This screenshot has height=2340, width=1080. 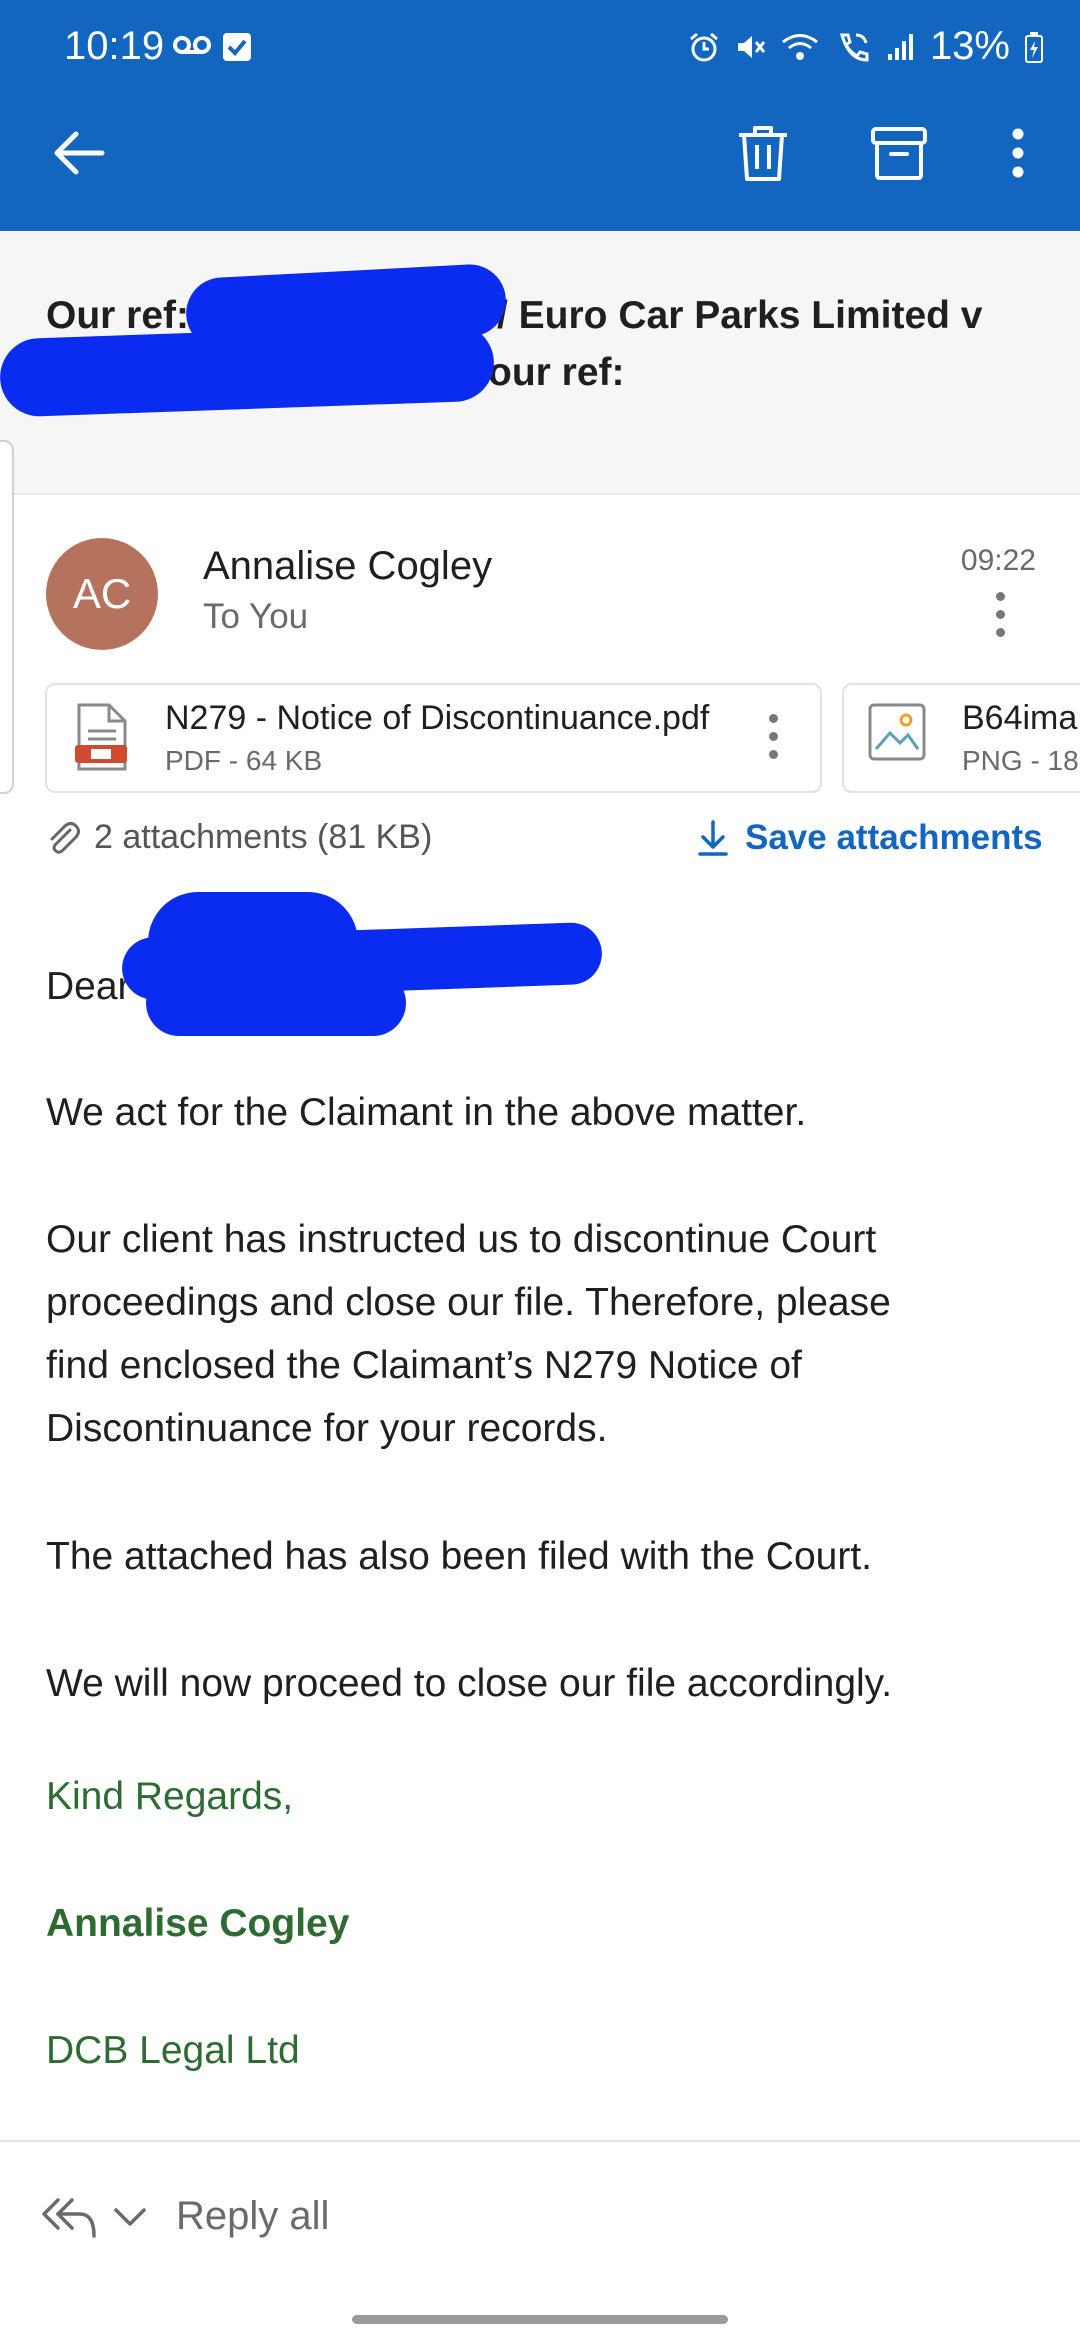 I want to click on wifi-calling-icon, so click(x=854, y=47).